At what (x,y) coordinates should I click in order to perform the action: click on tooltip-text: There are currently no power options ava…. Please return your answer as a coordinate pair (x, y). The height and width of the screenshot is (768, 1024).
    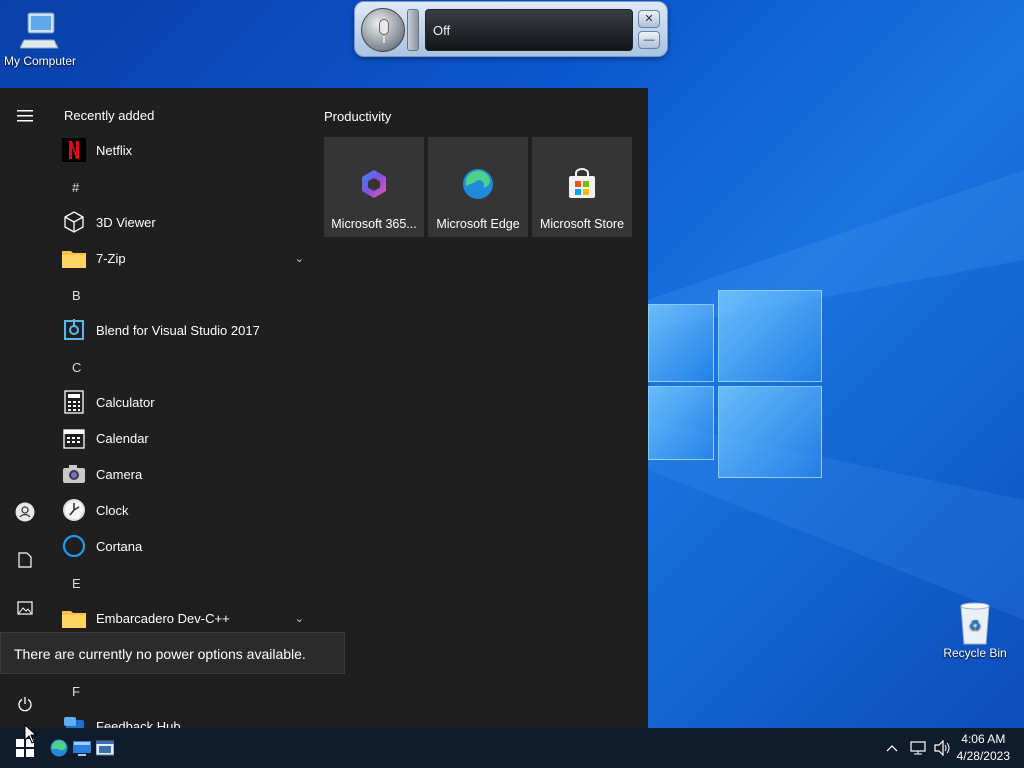
    Looking at the image, I should click on (160, 654).